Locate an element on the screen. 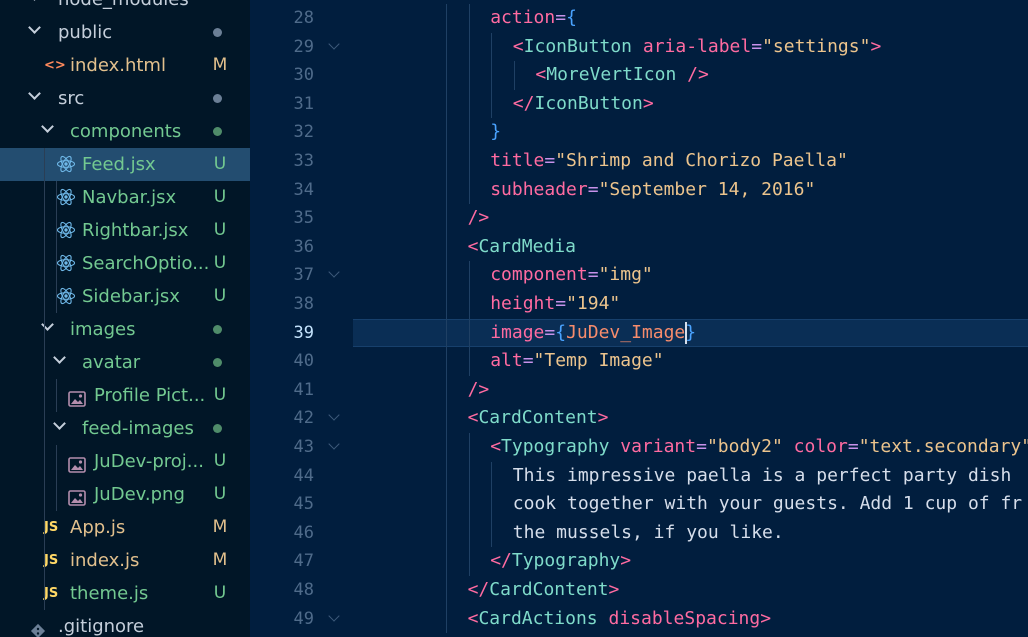 The height and width of the screenshot is (637, 1028). code-line: 34 subheader="September 14, 2016" is located at coordinates (639, 190).